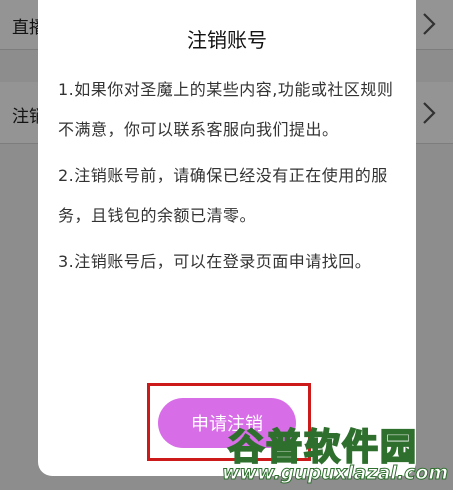  I want to click on watermark-url: www.gupuxlazal.com, so click(335, 473).